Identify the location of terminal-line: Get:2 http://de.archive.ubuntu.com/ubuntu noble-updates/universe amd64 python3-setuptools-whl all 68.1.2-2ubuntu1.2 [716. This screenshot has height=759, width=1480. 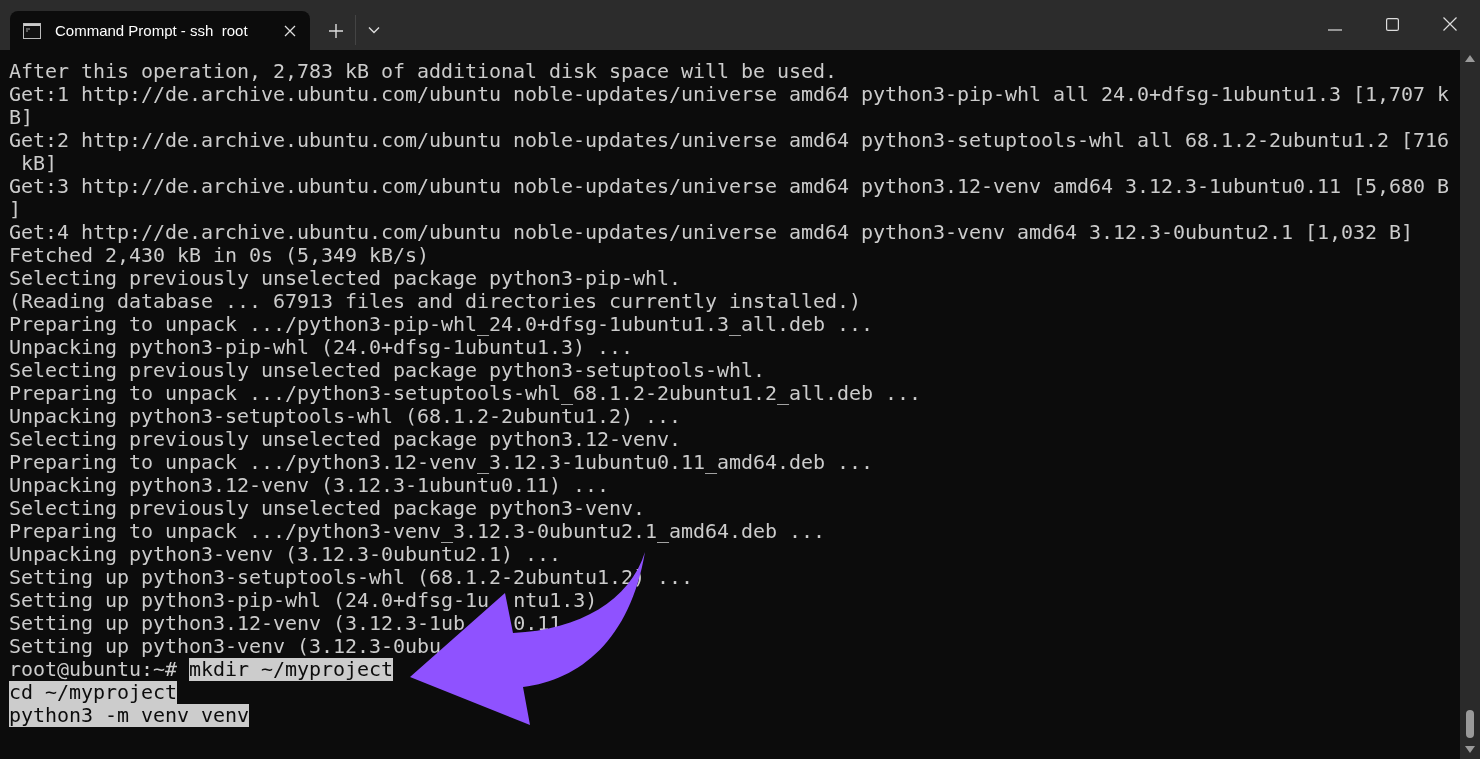
(729, 140).